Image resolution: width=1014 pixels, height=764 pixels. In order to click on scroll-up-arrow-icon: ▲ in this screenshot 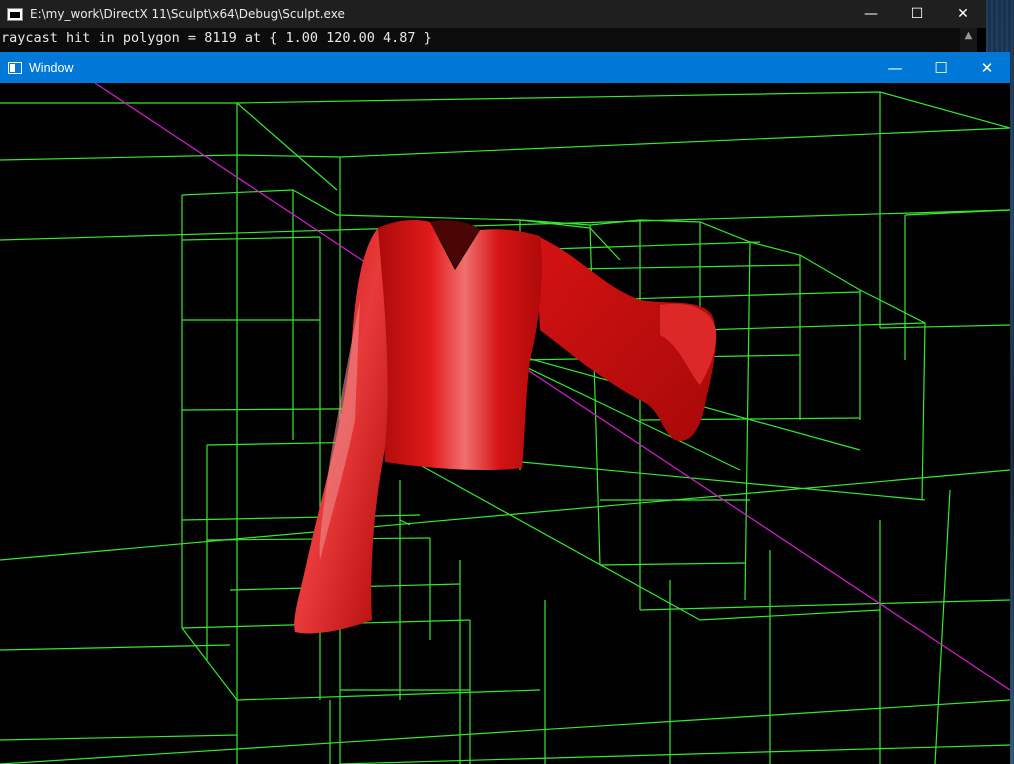, I will do `click(968, 36)`.